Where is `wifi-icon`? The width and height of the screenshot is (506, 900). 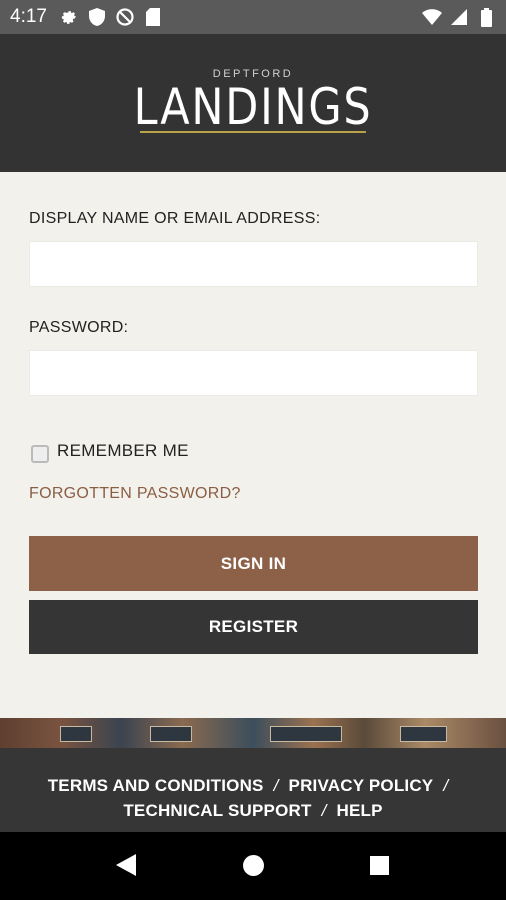
wifi-icon is located at coordinates (432, 17).